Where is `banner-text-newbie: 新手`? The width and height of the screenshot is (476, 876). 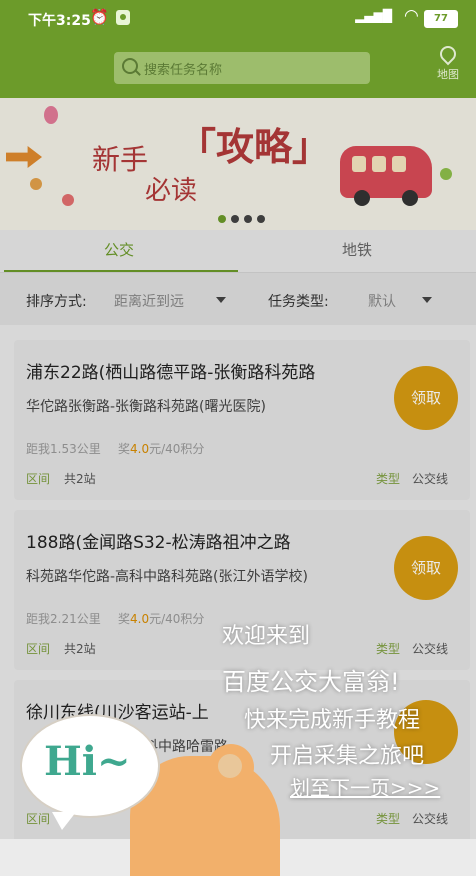
banner-text-newbie: 新手 is located at coordinates (120, 159).